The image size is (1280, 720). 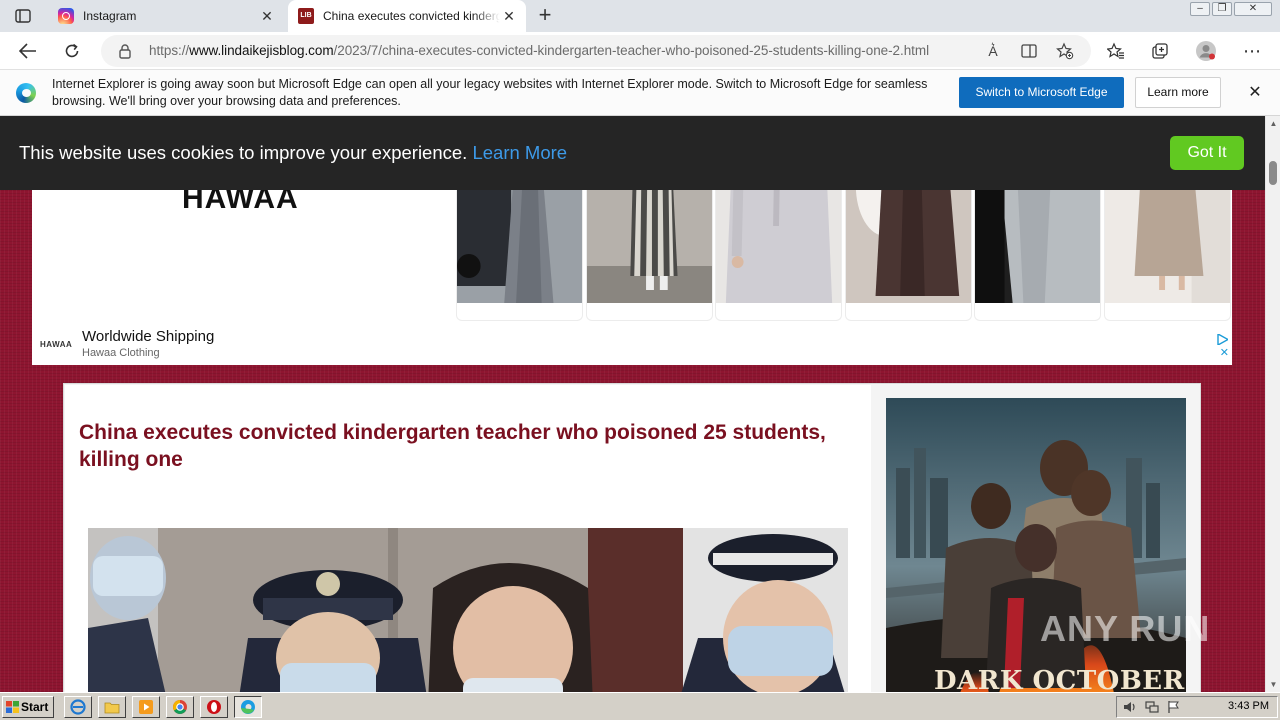 I want to click on more-menu-icon: ⋯, so click(x=1252, y=50).